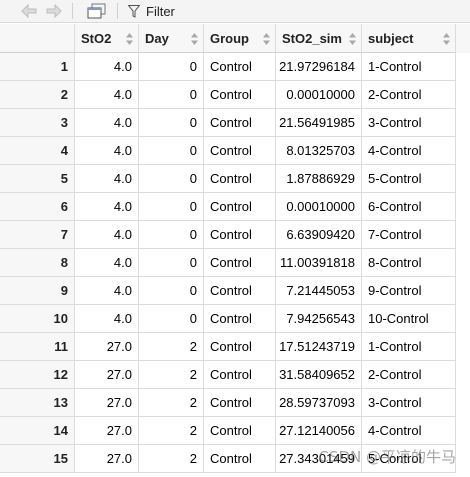 This screenshot has width=470, height=477. Describe the element at coordinates (319, 179) in the screenshot. I see `table-cell: 1.87886929` at that location.